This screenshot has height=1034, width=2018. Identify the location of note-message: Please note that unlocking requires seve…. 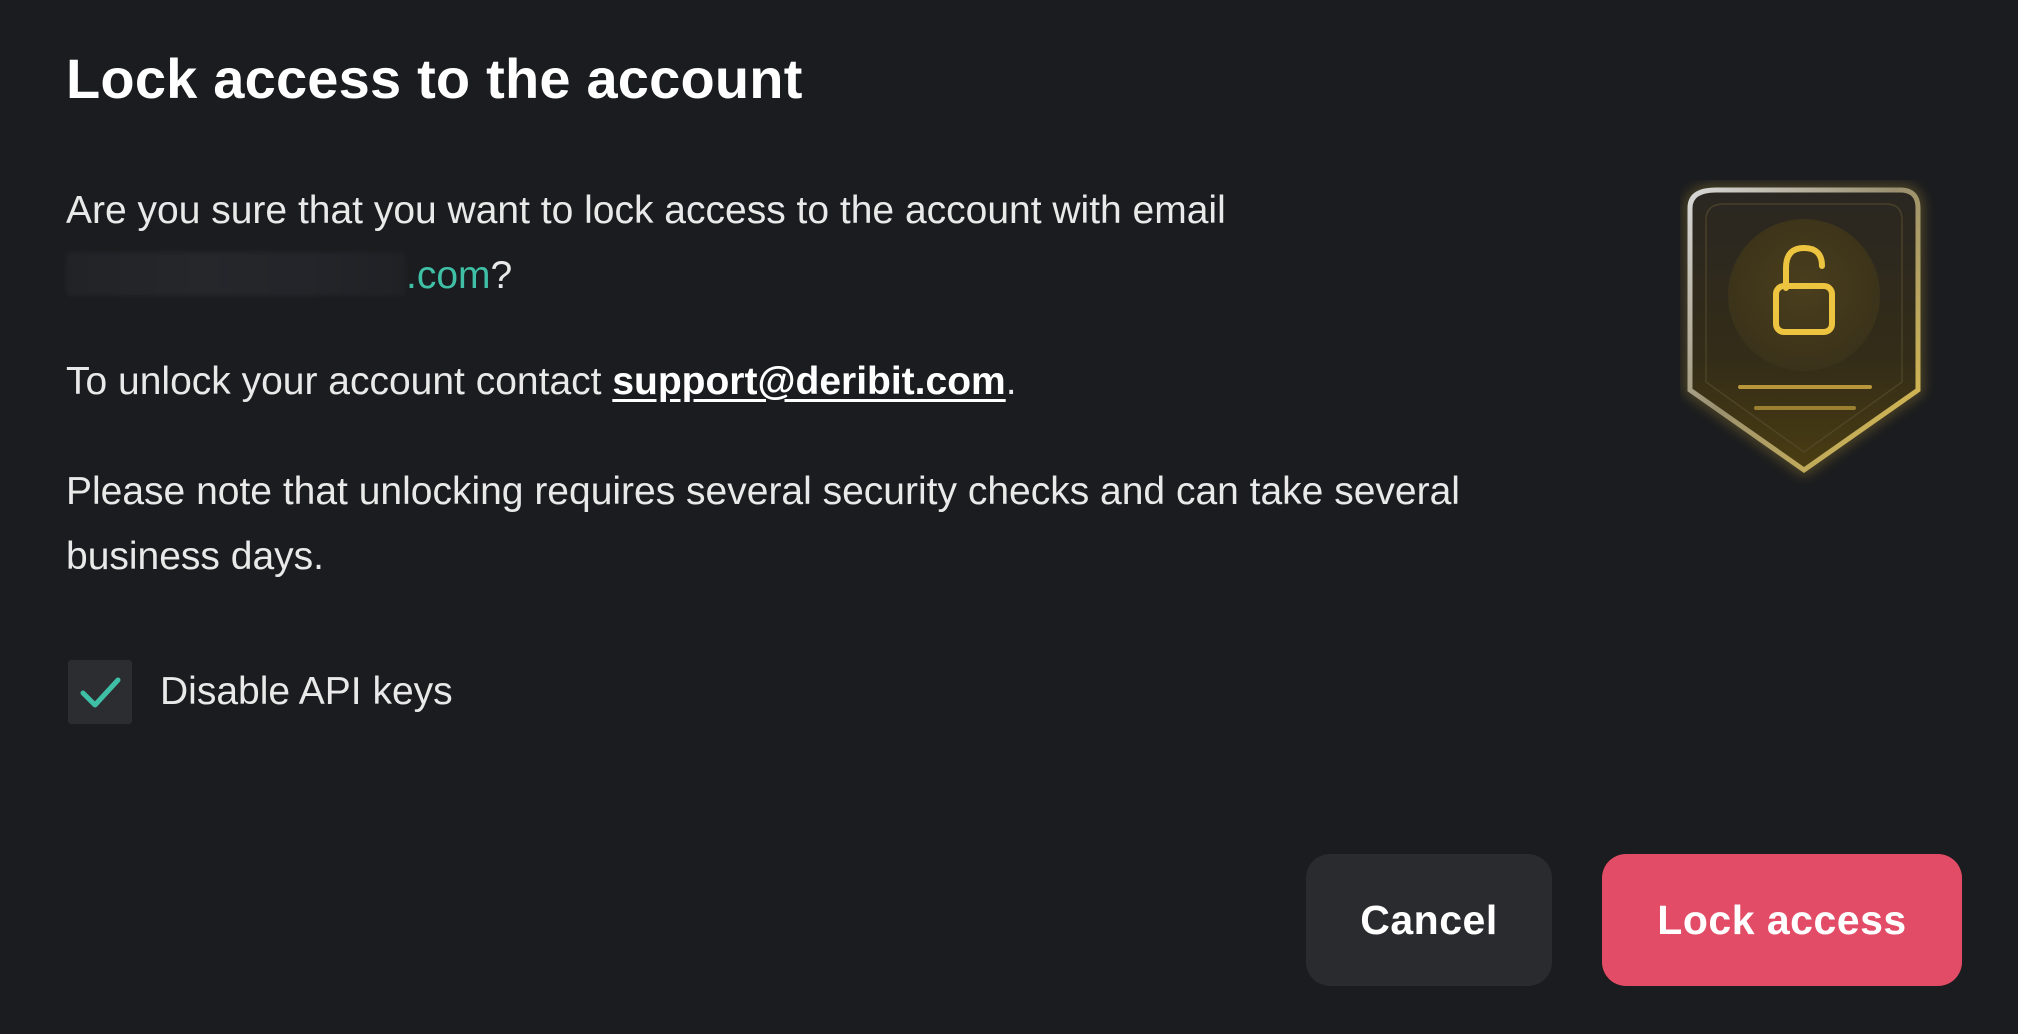
(763, 524).